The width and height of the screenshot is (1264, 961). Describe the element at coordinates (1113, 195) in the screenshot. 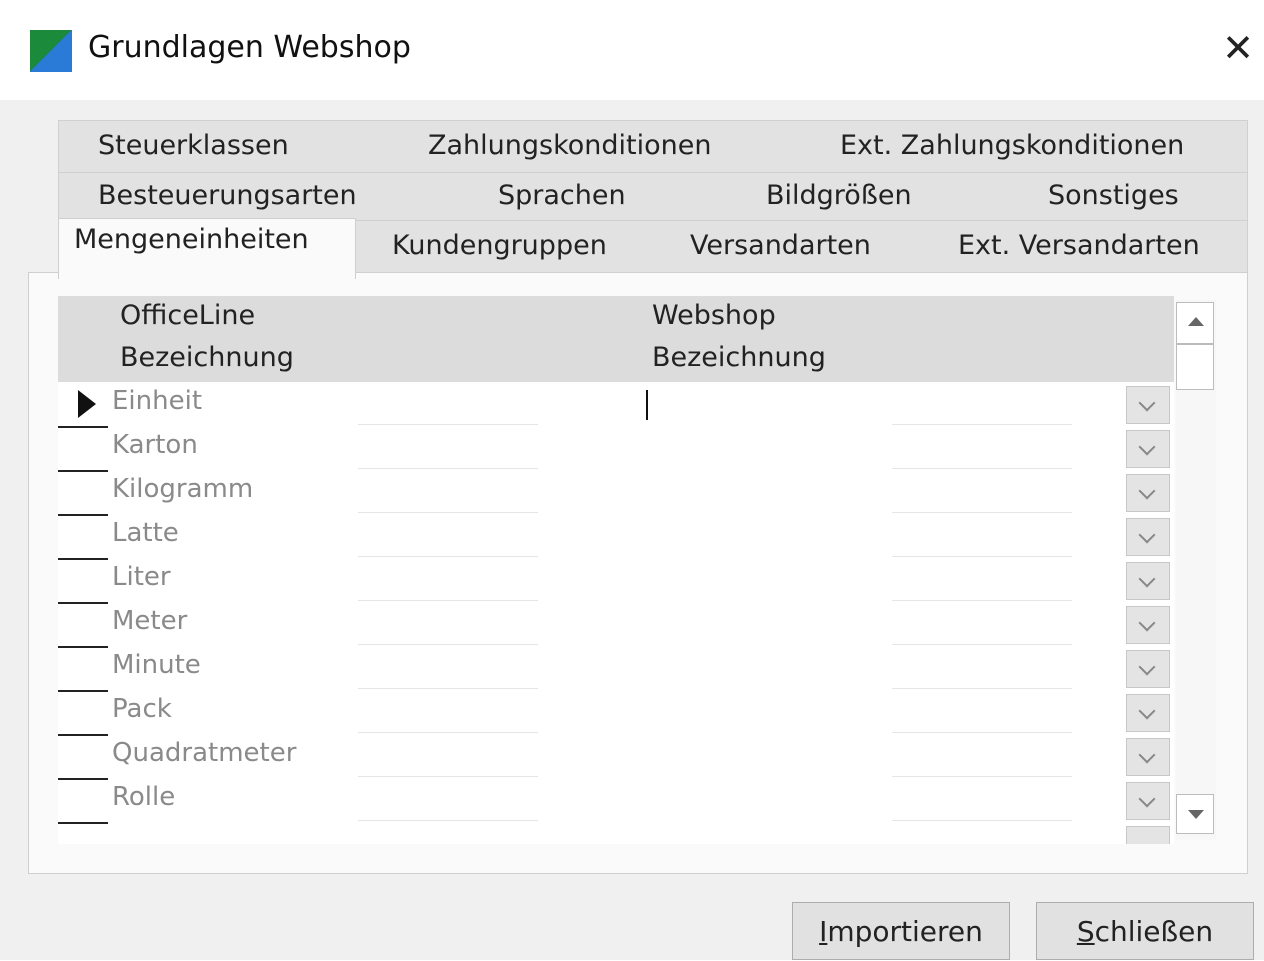

I see `tab-sonstiges: Sonstiges` at that location.